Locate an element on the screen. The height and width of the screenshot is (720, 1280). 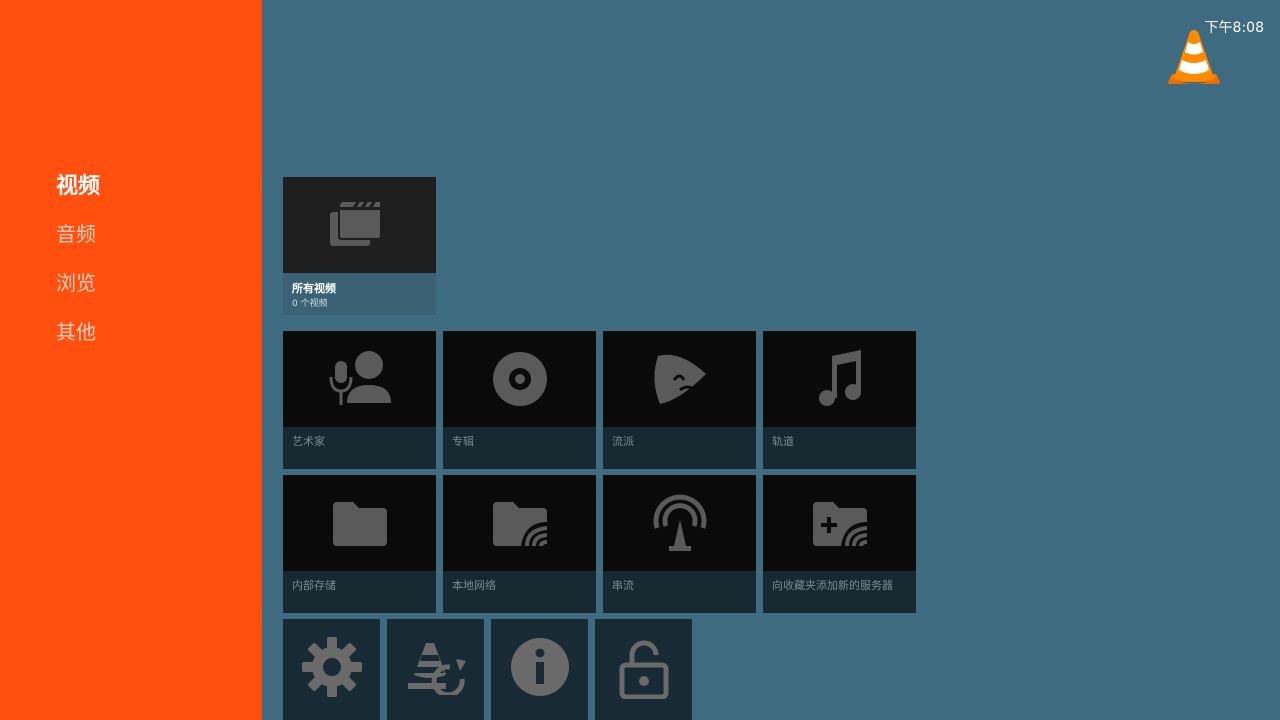
unlock-button is located at coordinates (643, 669).